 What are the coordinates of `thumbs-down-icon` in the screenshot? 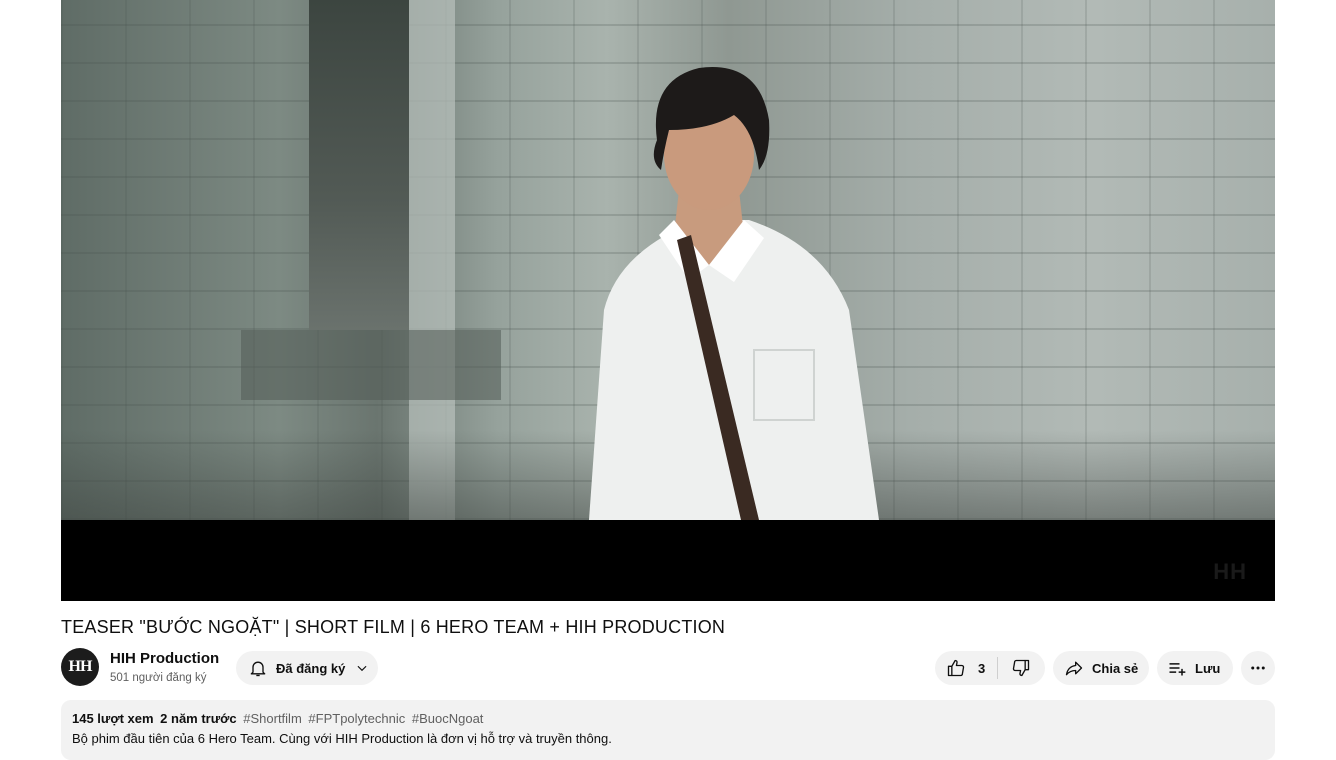 It's located at (1021, 668).